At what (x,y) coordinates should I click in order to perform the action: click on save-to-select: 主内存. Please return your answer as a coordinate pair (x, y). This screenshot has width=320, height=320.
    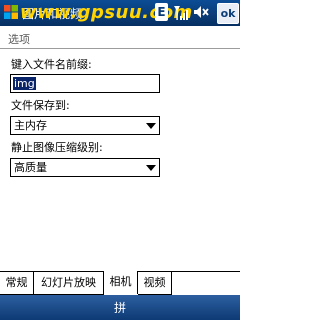
    Looking at the image, I should click on (85, 125).